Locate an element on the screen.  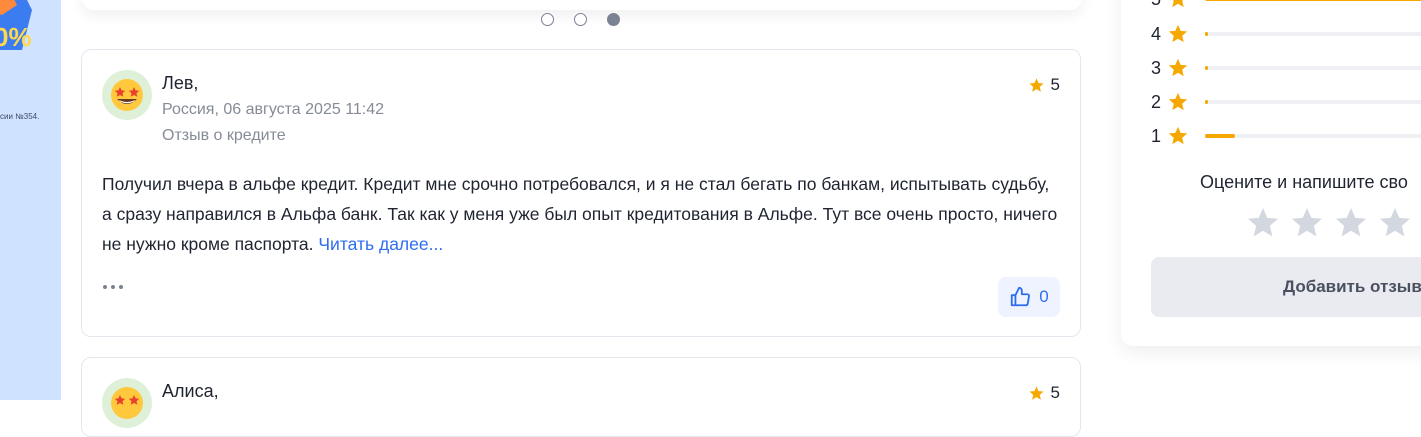
rating-row-4: 4 is located at coordinates (1286, 34).